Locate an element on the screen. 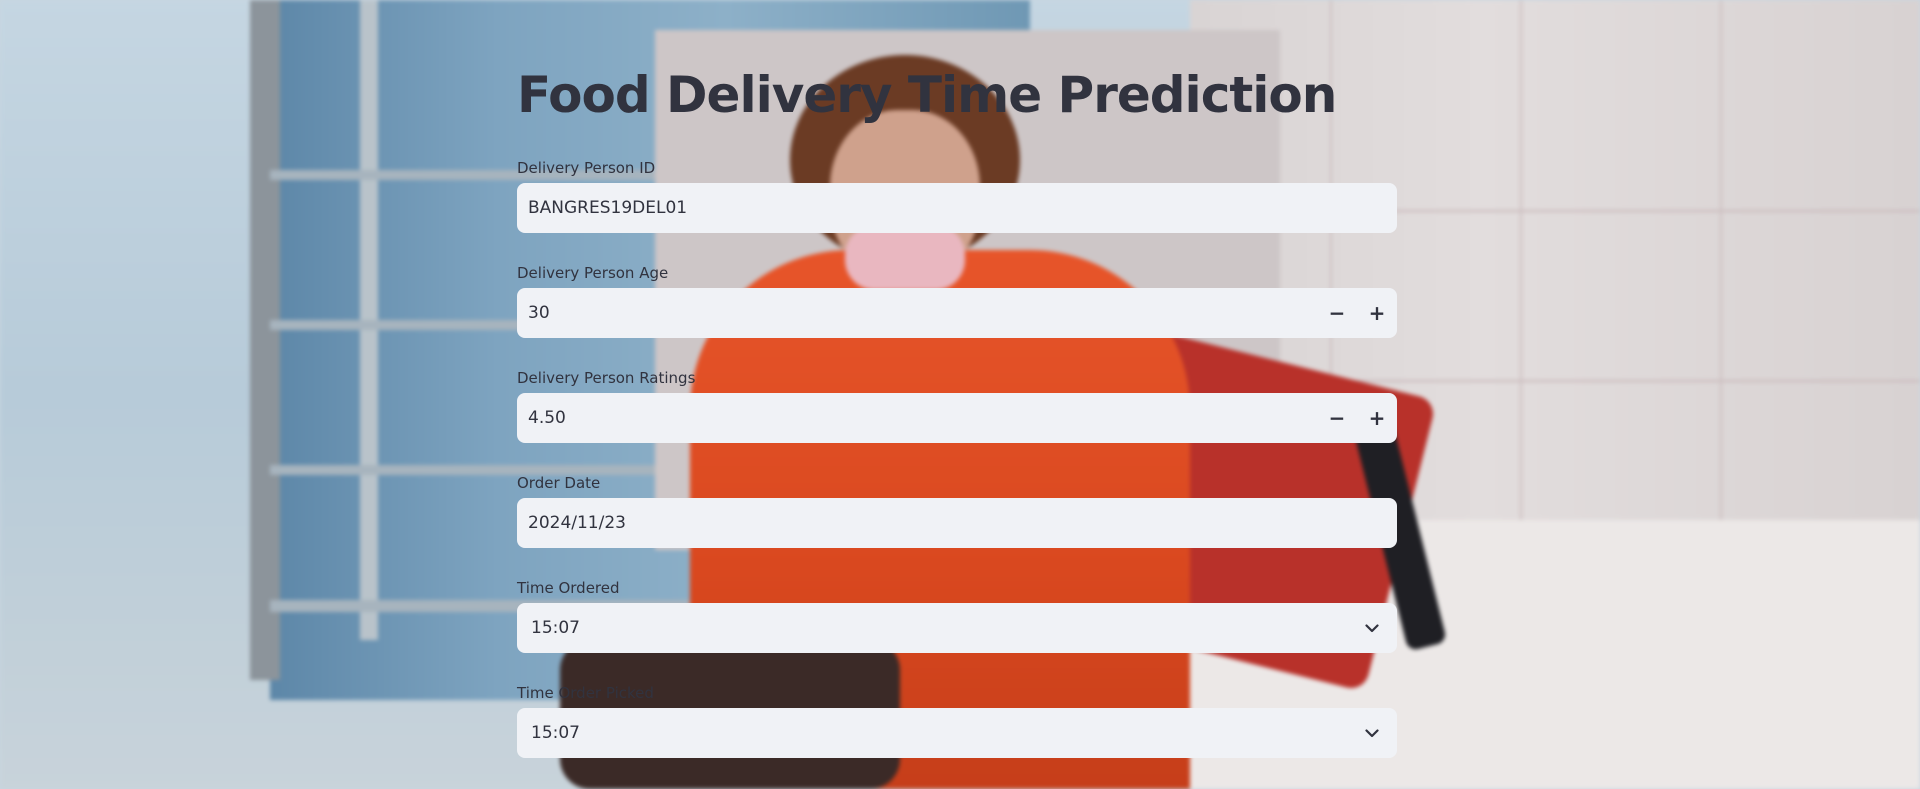 The width and height of the screenshot is (1920, 789). time-ordered-value: 15:07 is located at coordinates (555, 628).